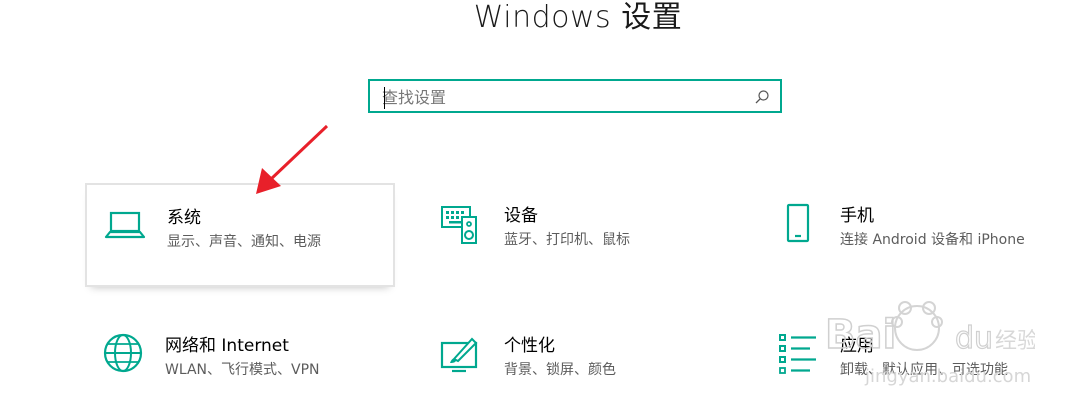 The width and height of the screenshot is (1069, 417). I want to click on tile-description: 卸载、默认应用、可选功能, so click(924, 370).